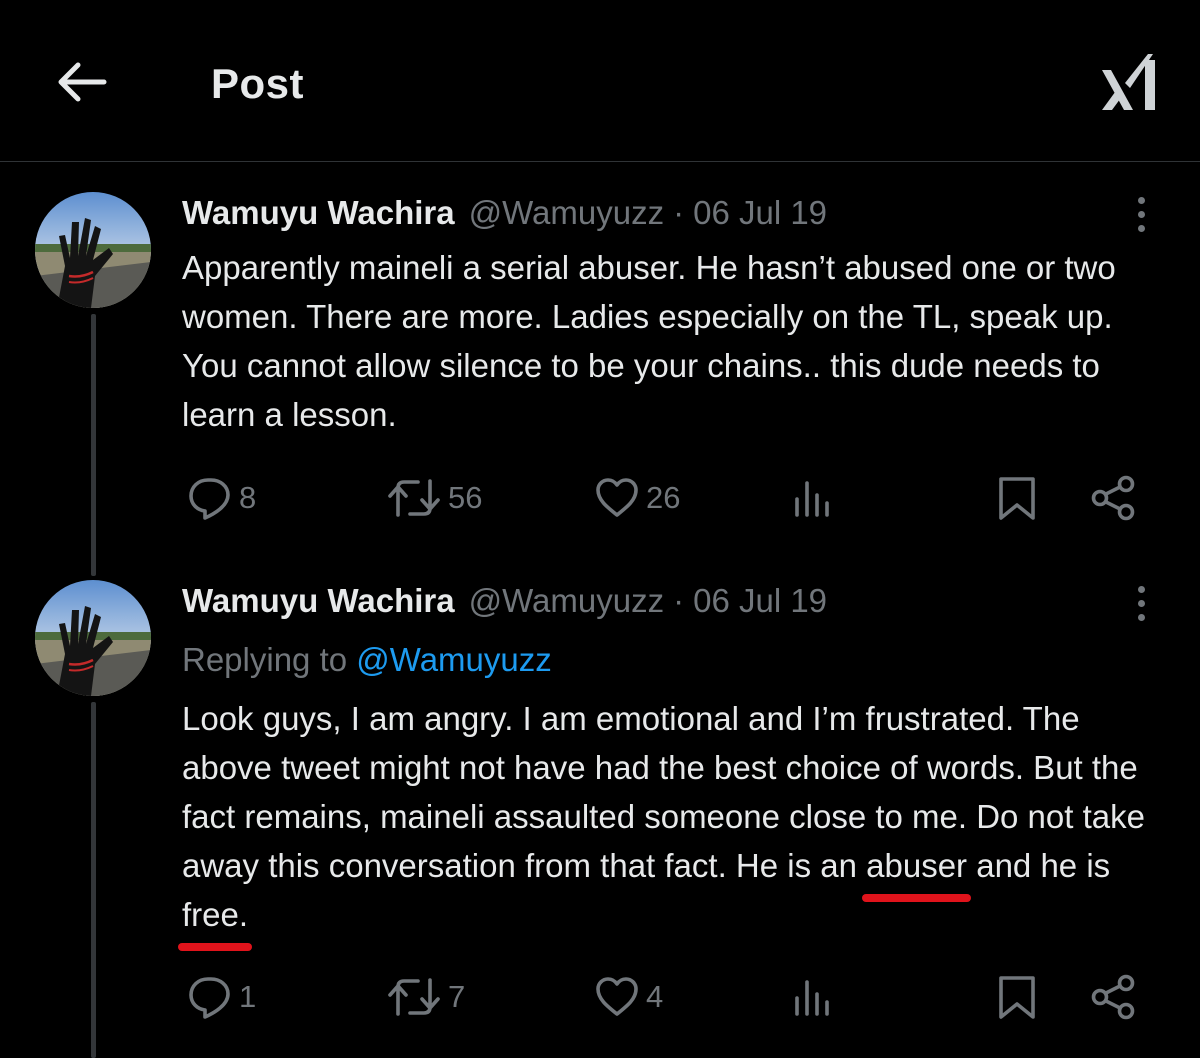  I want to click on like-button: 26, so click(637, 498).